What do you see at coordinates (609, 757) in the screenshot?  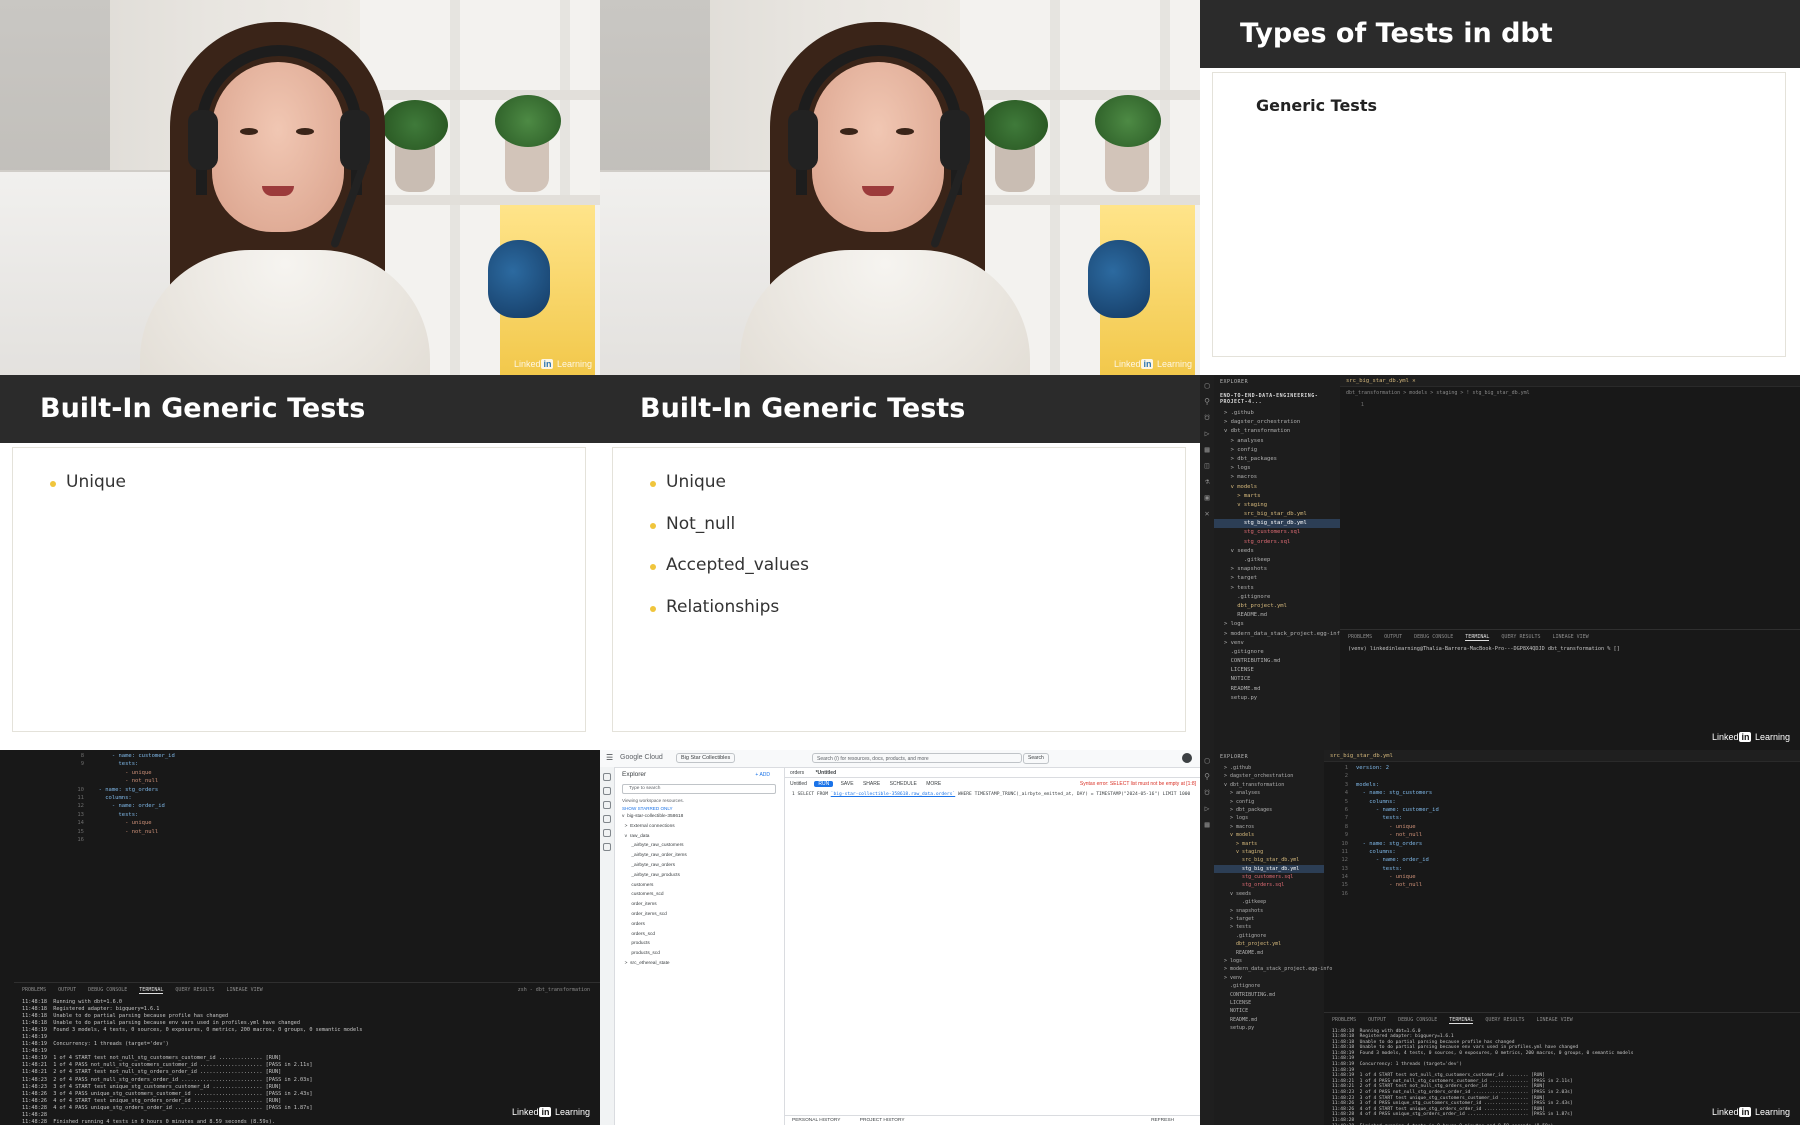 I see `menu-icon: ☰` at bounding box center [609, 757].